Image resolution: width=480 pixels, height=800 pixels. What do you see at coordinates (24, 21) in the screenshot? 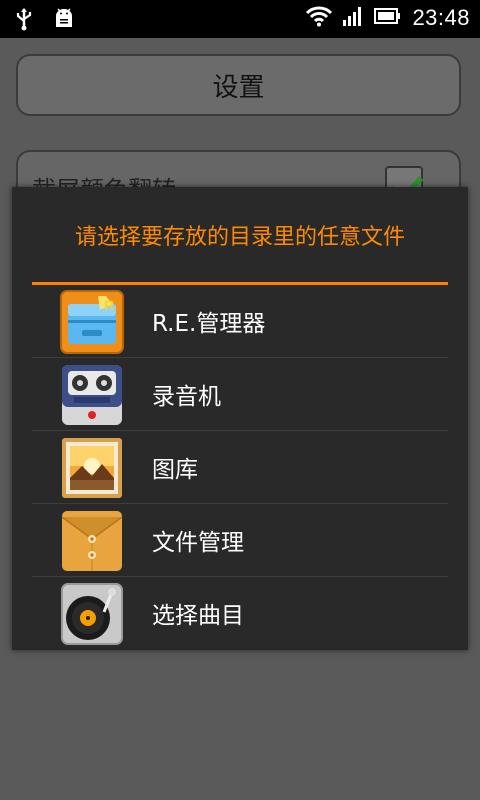
I see `usb-icon` at bounding box center [24, 21].